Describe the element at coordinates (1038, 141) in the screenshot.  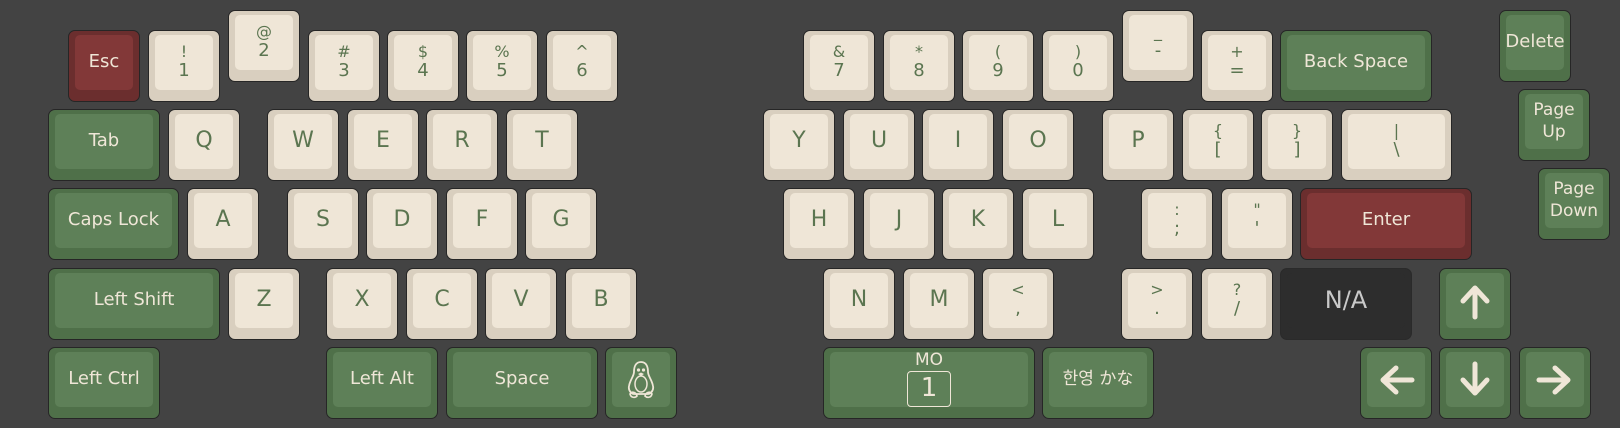
I see `key-legend: O` at that location.